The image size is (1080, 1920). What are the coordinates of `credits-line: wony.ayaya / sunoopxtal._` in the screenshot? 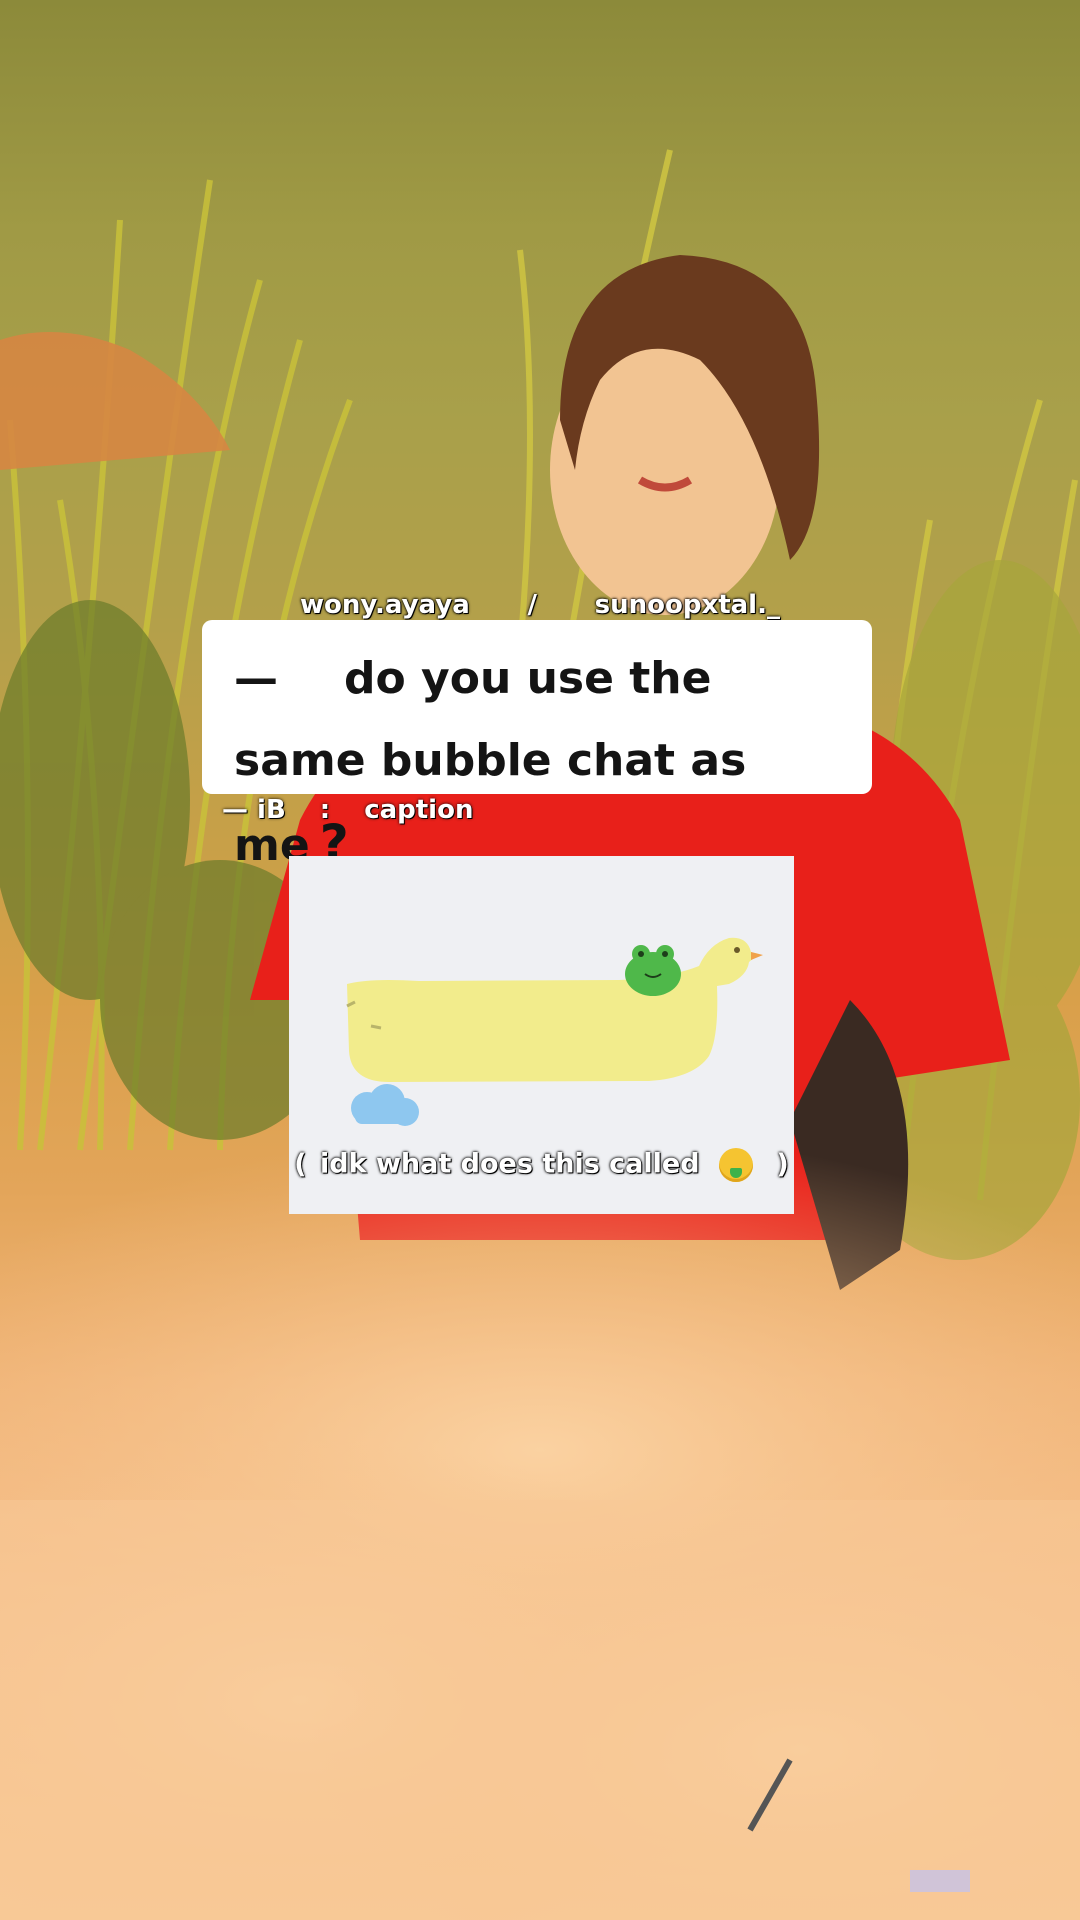 It's located at (540, 605).